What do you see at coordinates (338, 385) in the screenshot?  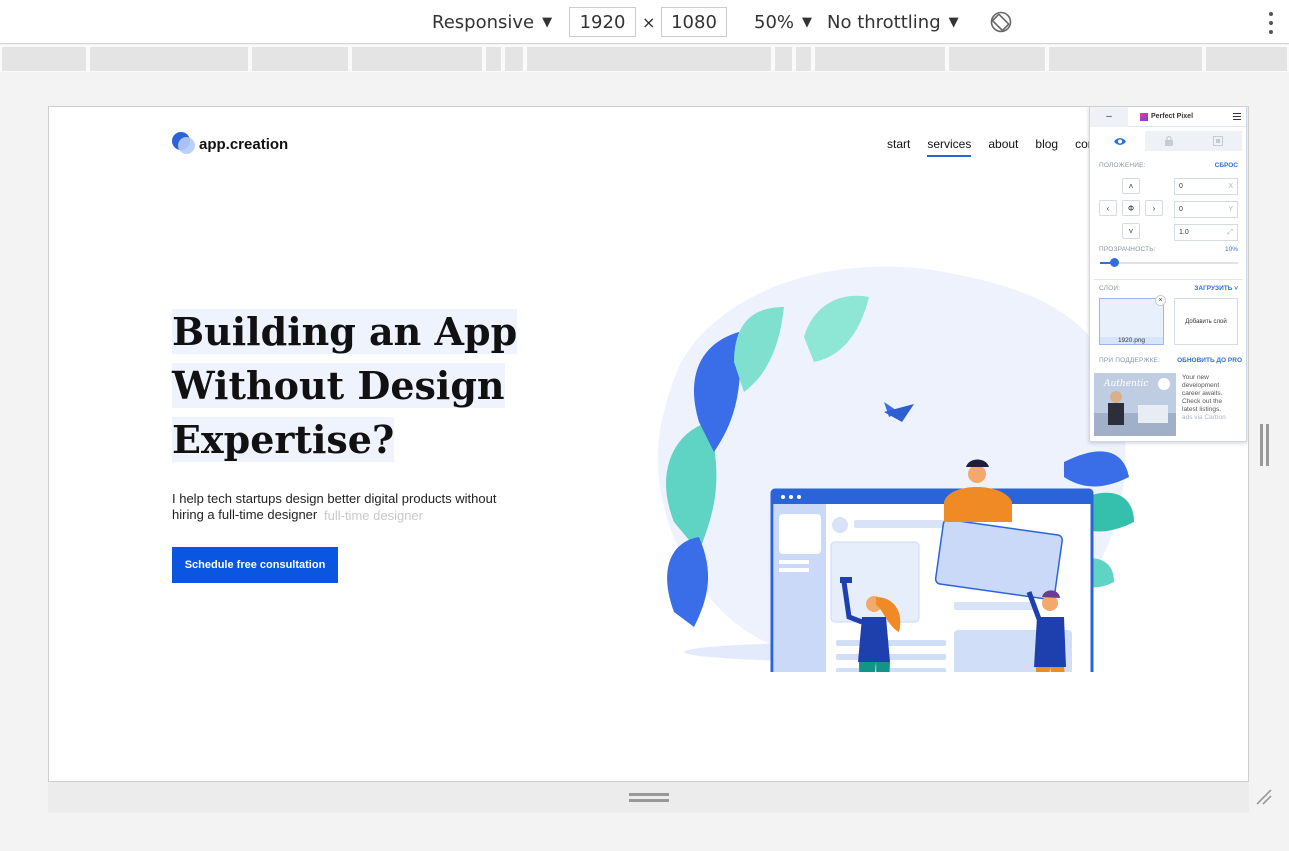 I see `headline-line: Without Design` at bounding box center [338, 385].